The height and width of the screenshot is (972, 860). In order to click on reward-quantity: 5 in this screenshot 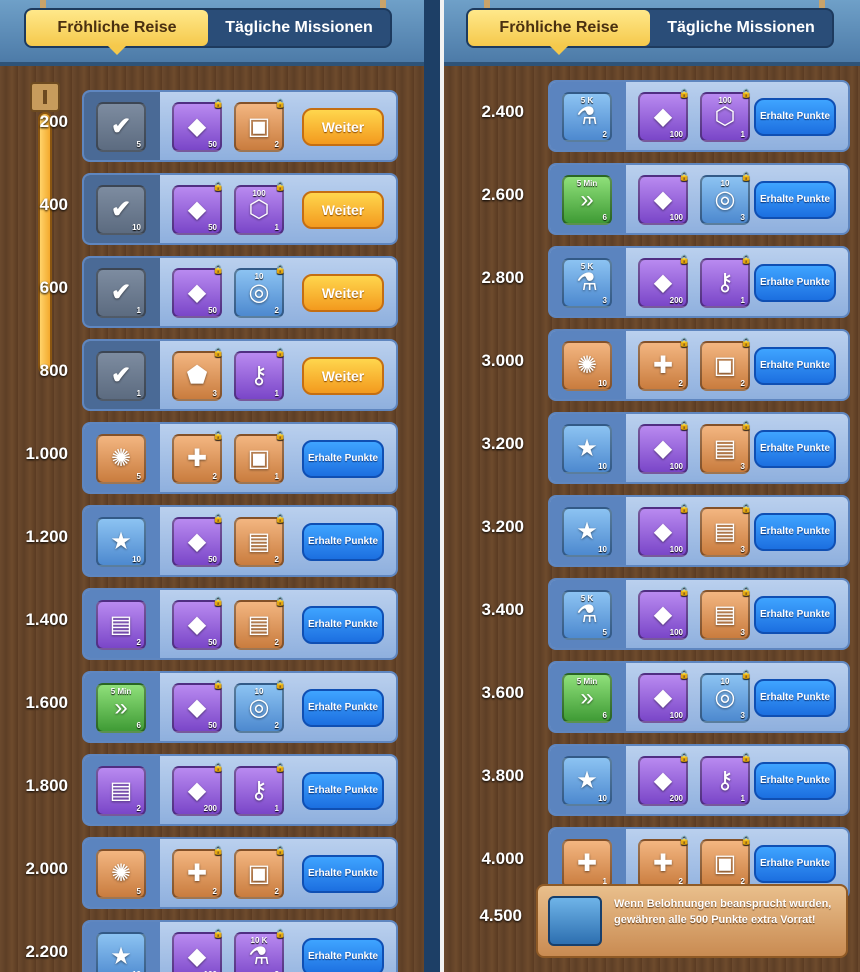, I will do `click(138, 476)`.